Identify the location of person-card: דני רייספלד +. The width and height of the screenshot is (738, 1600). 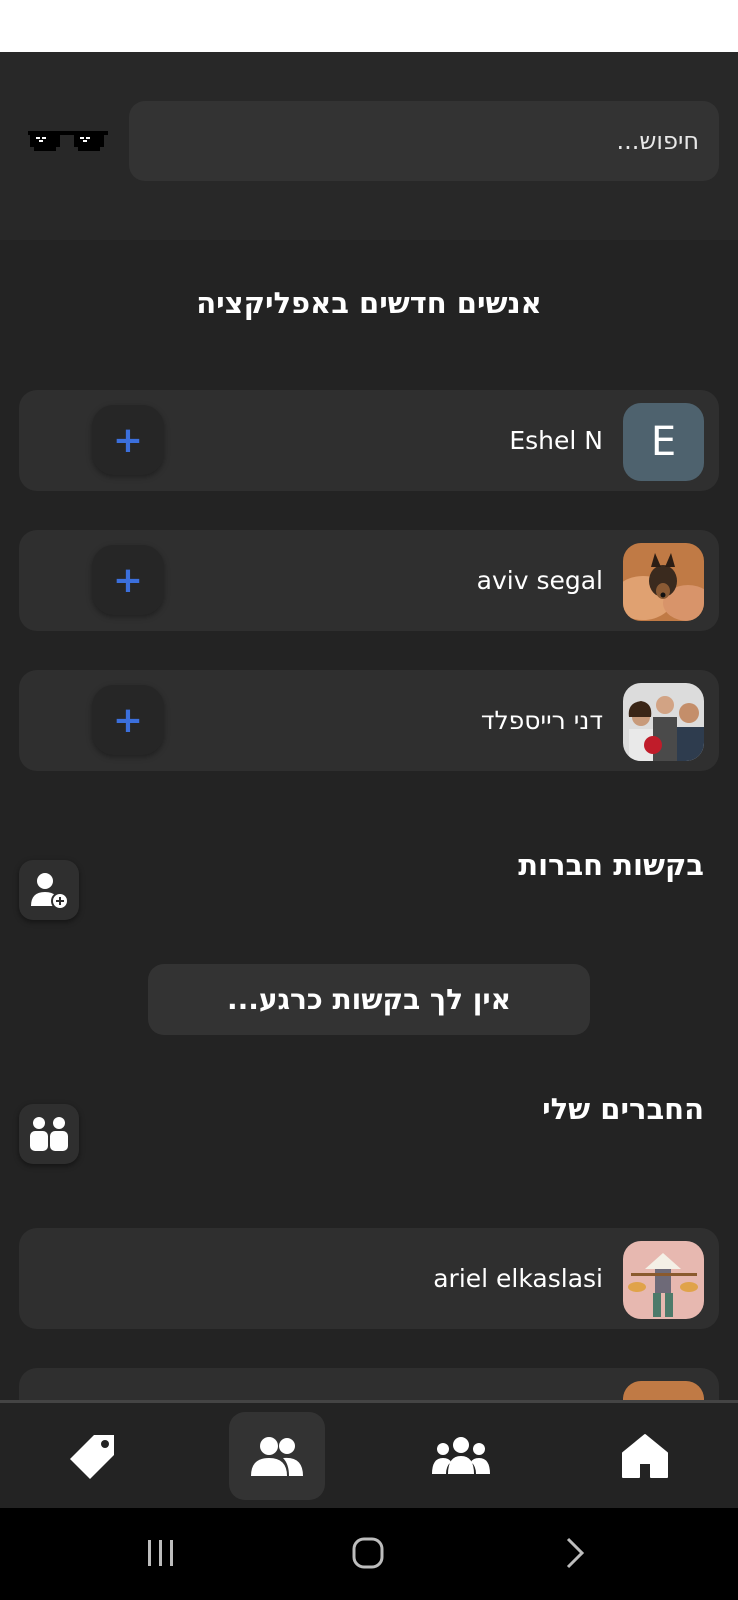
(369, 720).